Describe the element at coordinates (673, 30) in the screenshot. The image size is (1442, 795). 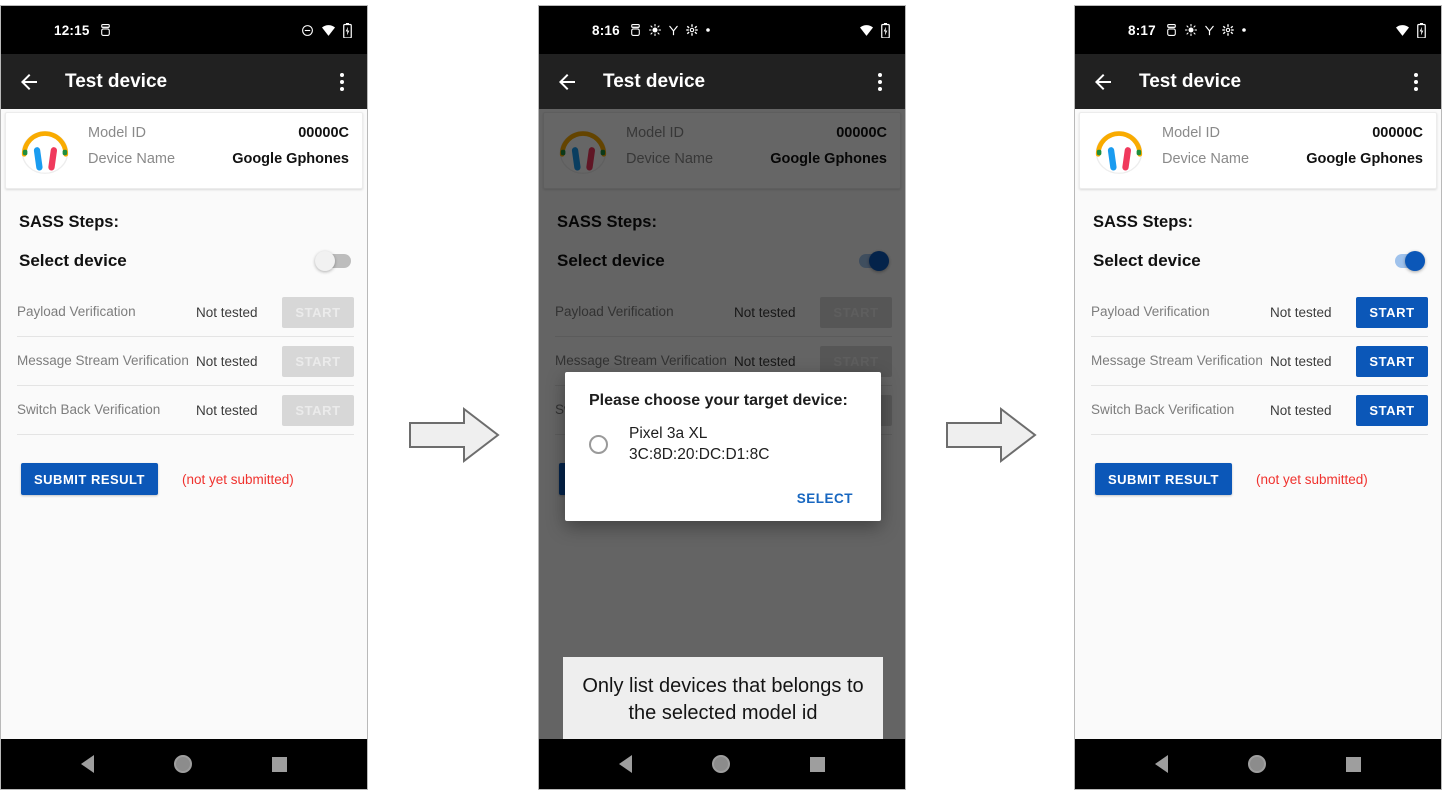
I see `vpn-icon` at that location.